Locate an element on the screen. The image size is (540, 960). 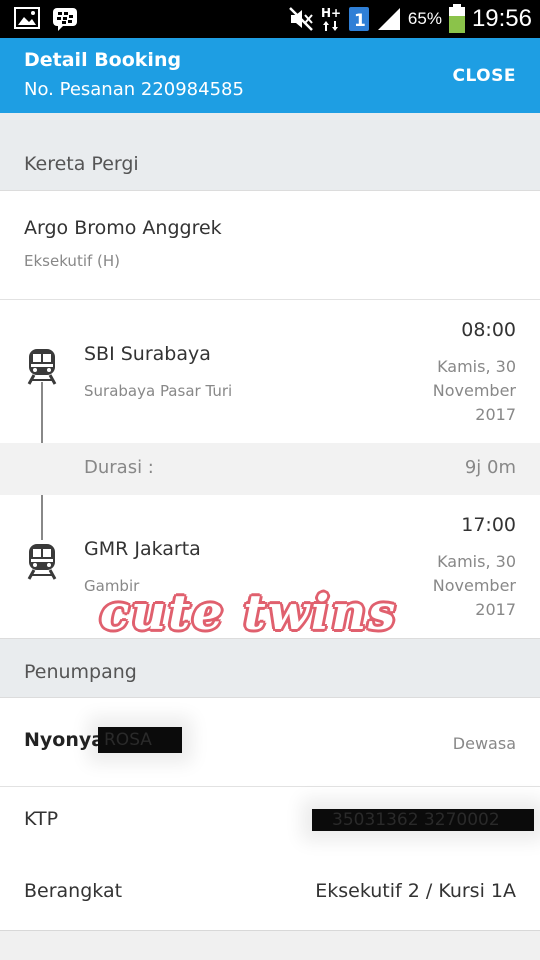
departure-date: Kamis, 30 November 2017 is located at coordinates (446, 391).